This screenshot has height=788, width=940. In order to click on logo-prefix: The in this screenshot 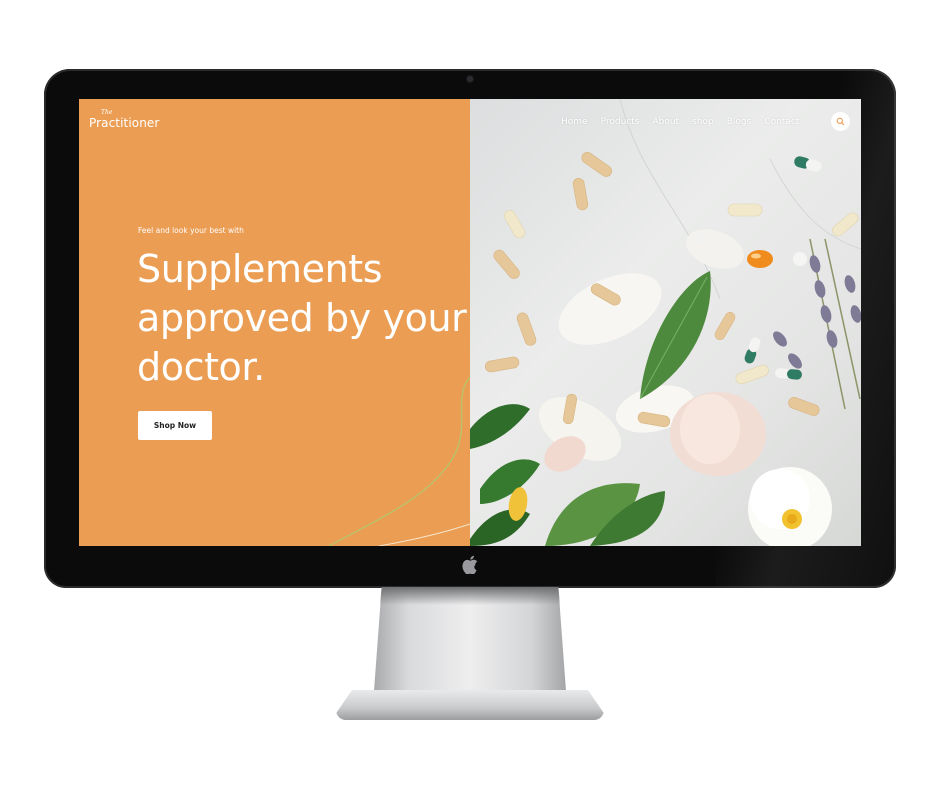, I will do `click(107, 112)`.